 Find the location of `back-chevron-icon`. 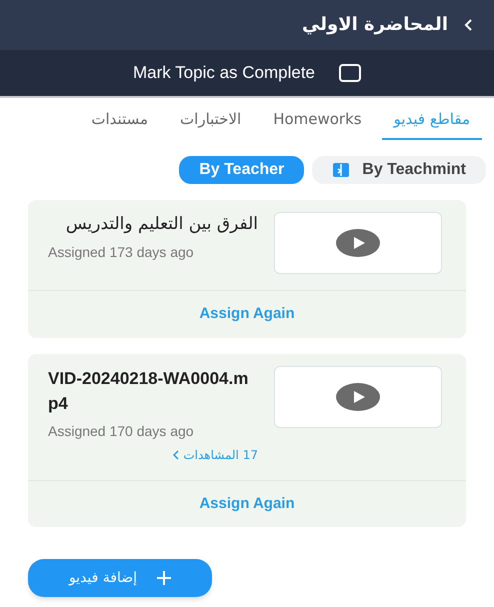

back-chevron-icon is located at coordinates (469, 25).